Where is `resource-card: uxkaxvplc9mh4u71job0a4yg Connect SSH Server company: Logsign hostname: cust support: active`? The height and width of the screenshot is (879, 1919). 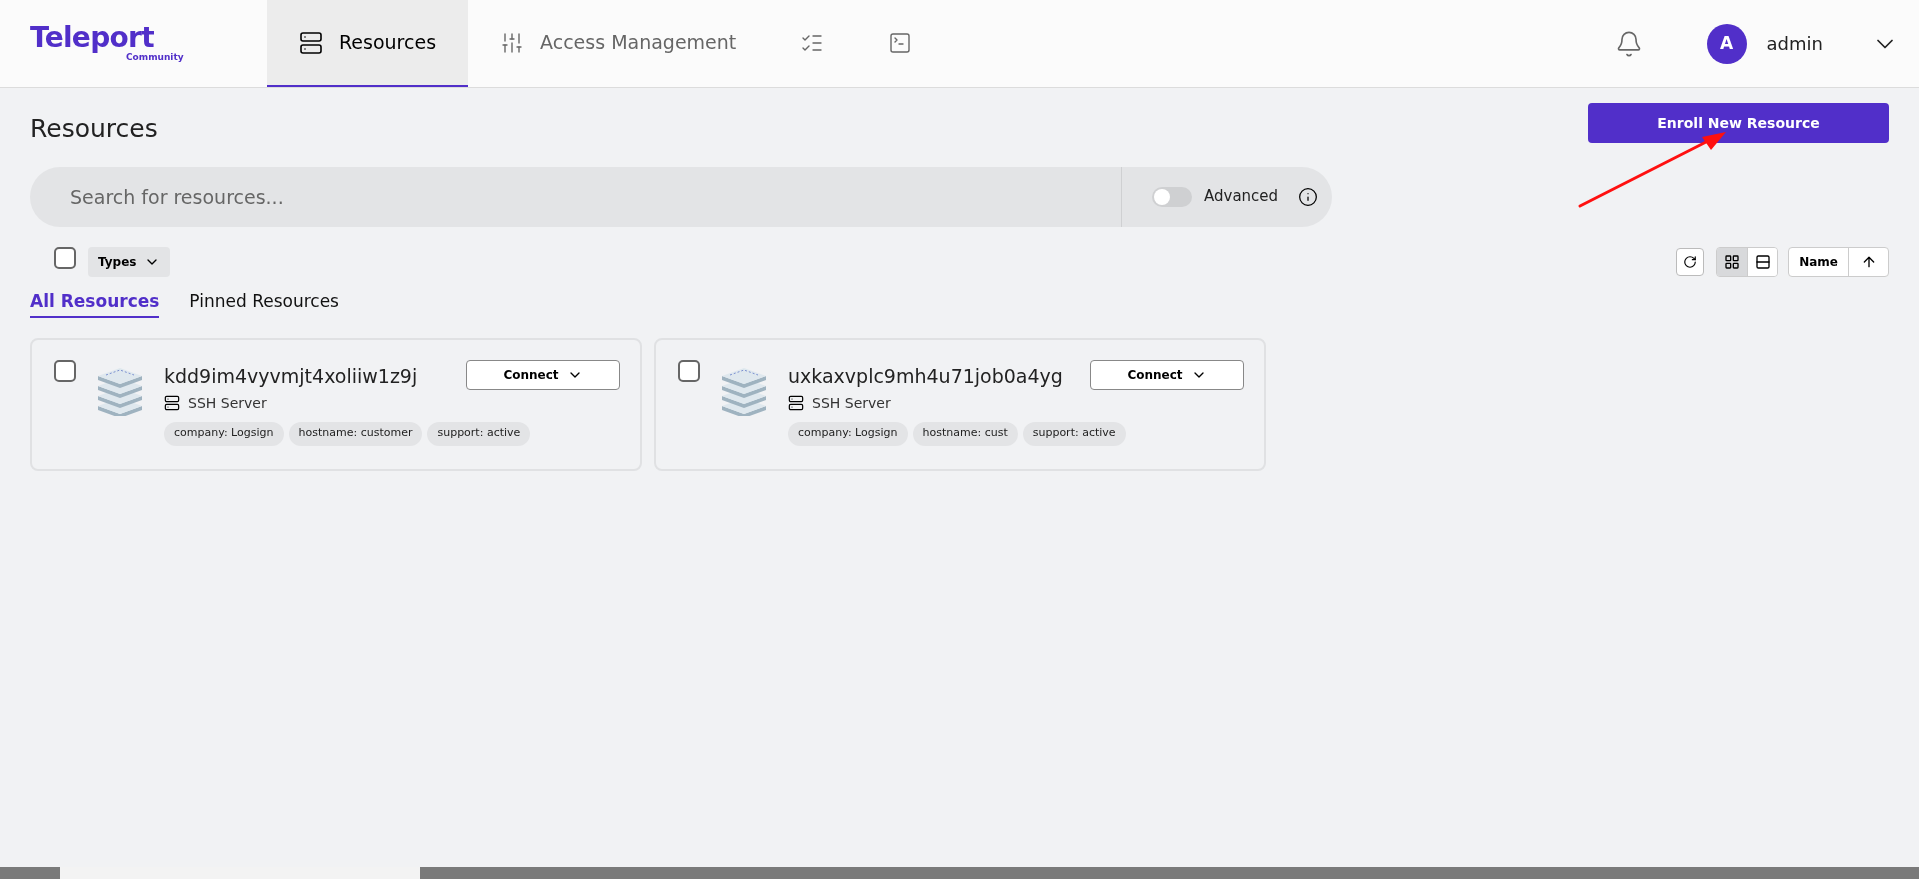
resource-card: uxkaxvplc9mh4u71job0a4yg Connect SSH Server company: Logsign hostname: cust support: active is located at coordinates (960, 404).